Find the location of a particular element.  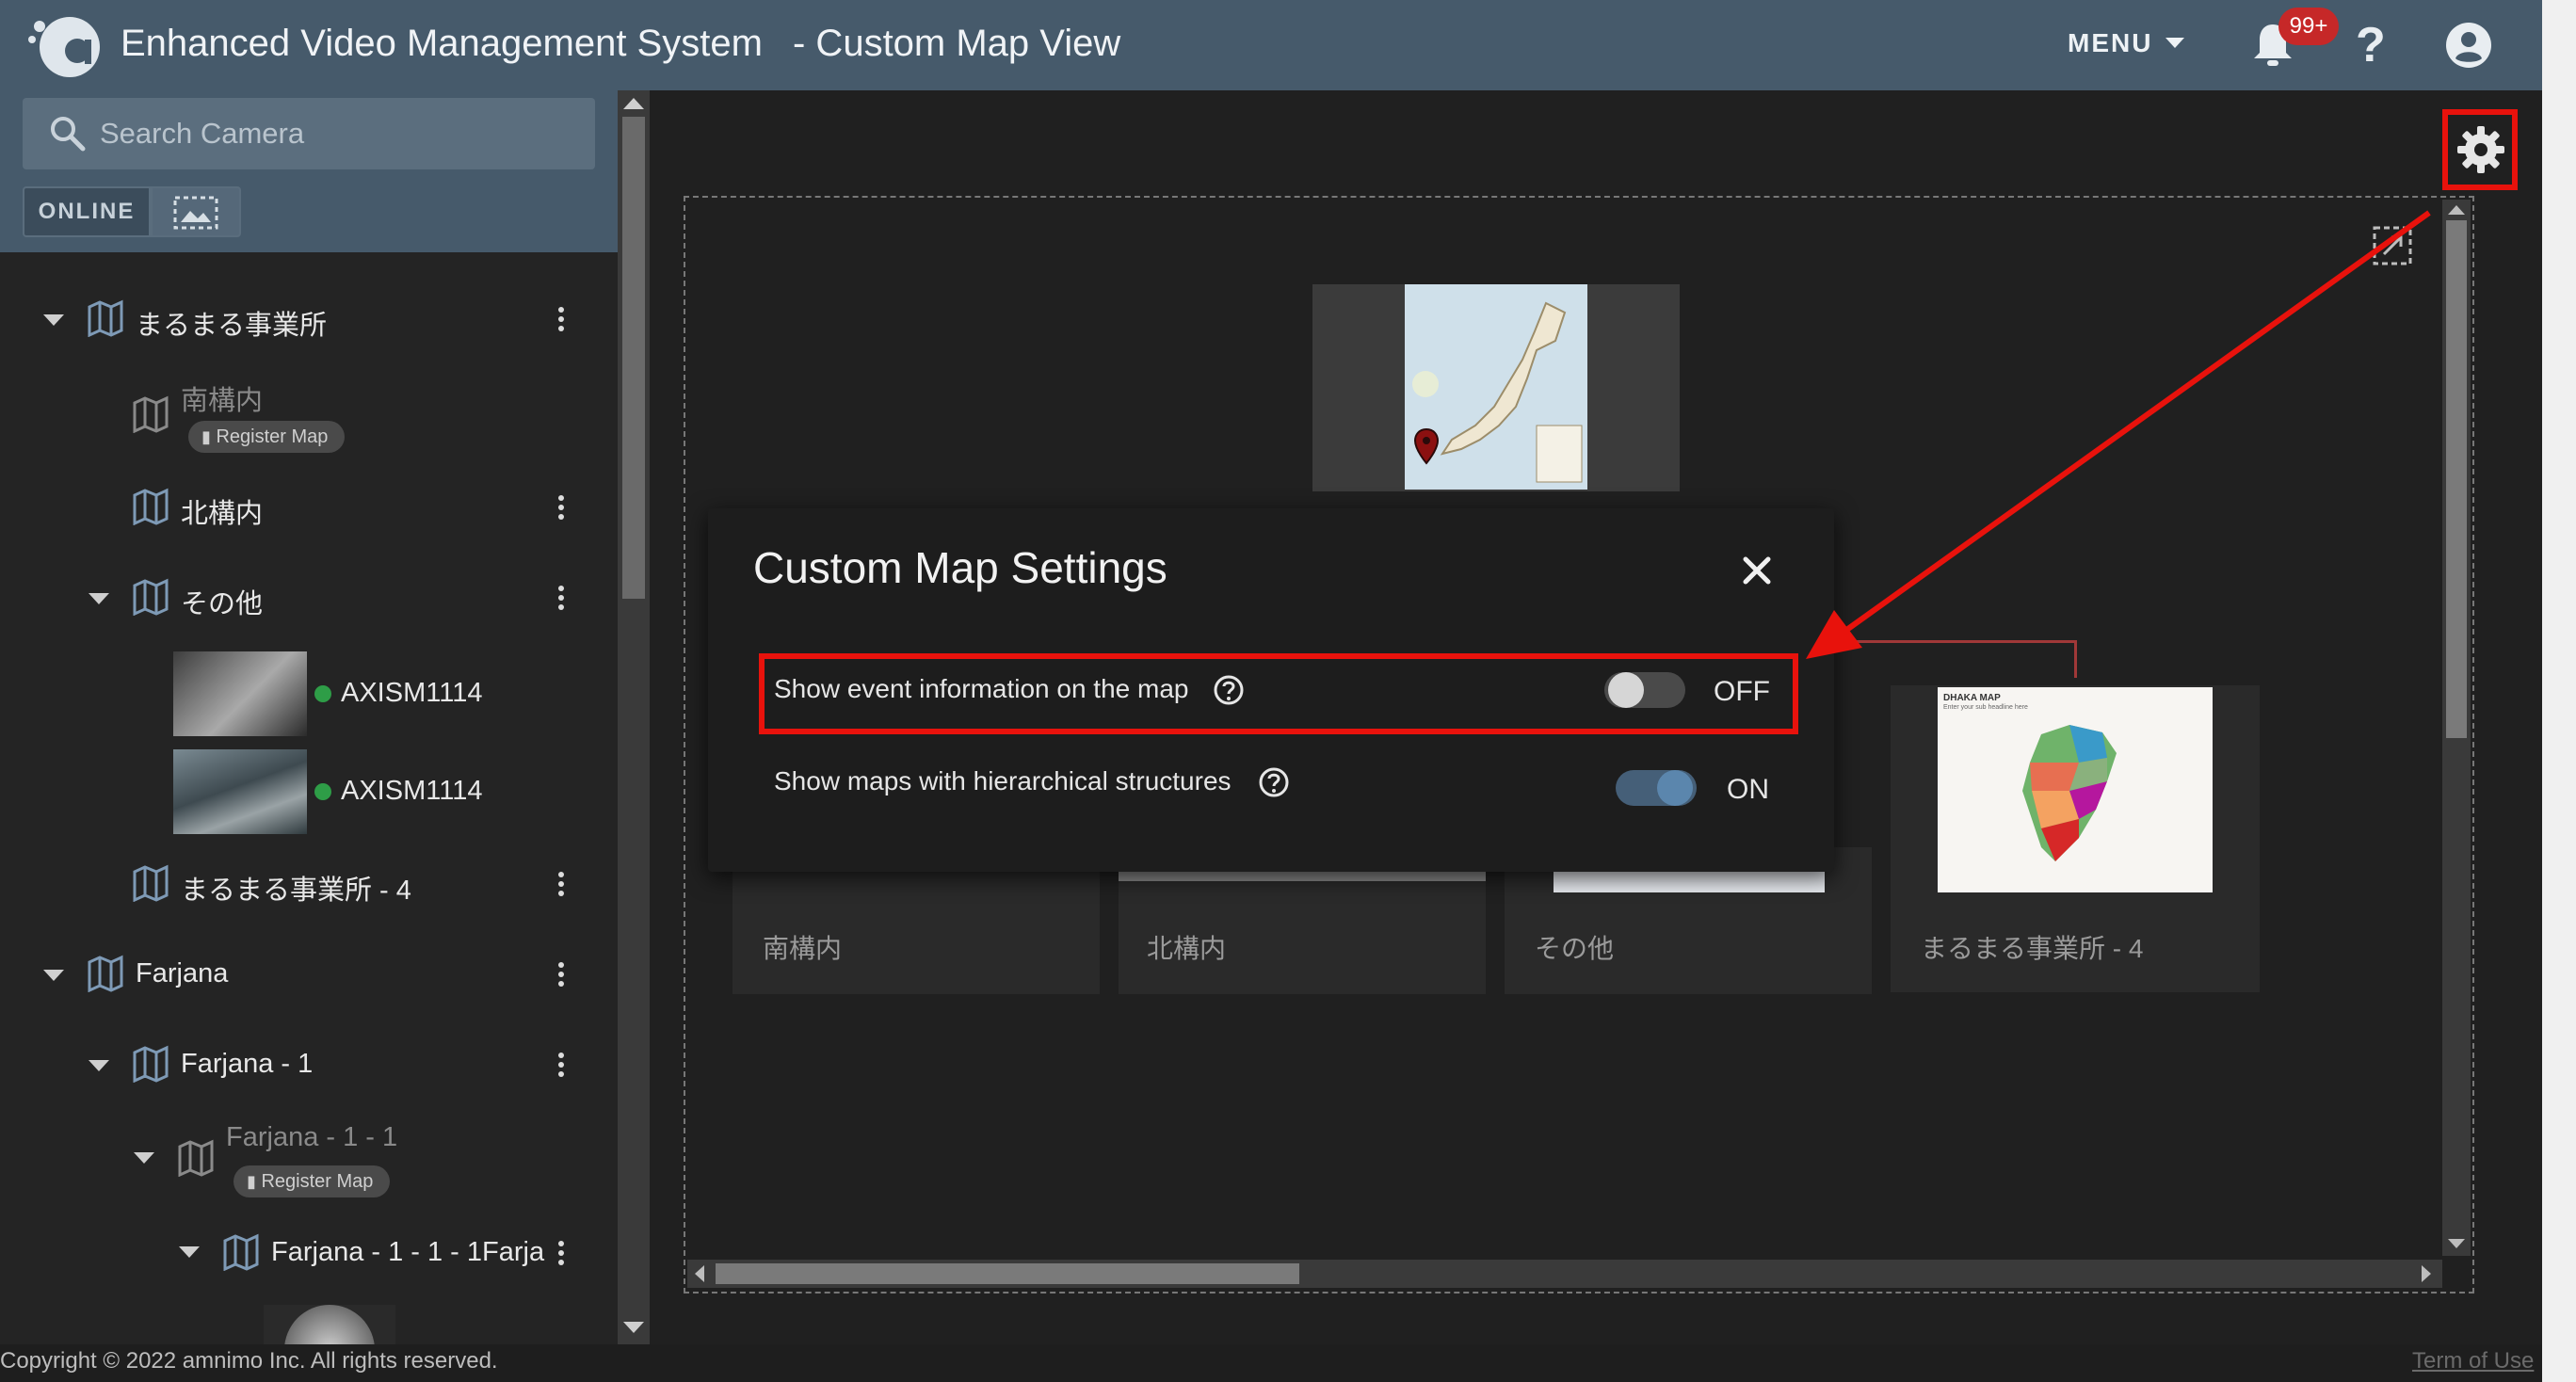

tree-item-group1-child1: 南構内 is located at coordinates (222, 398).